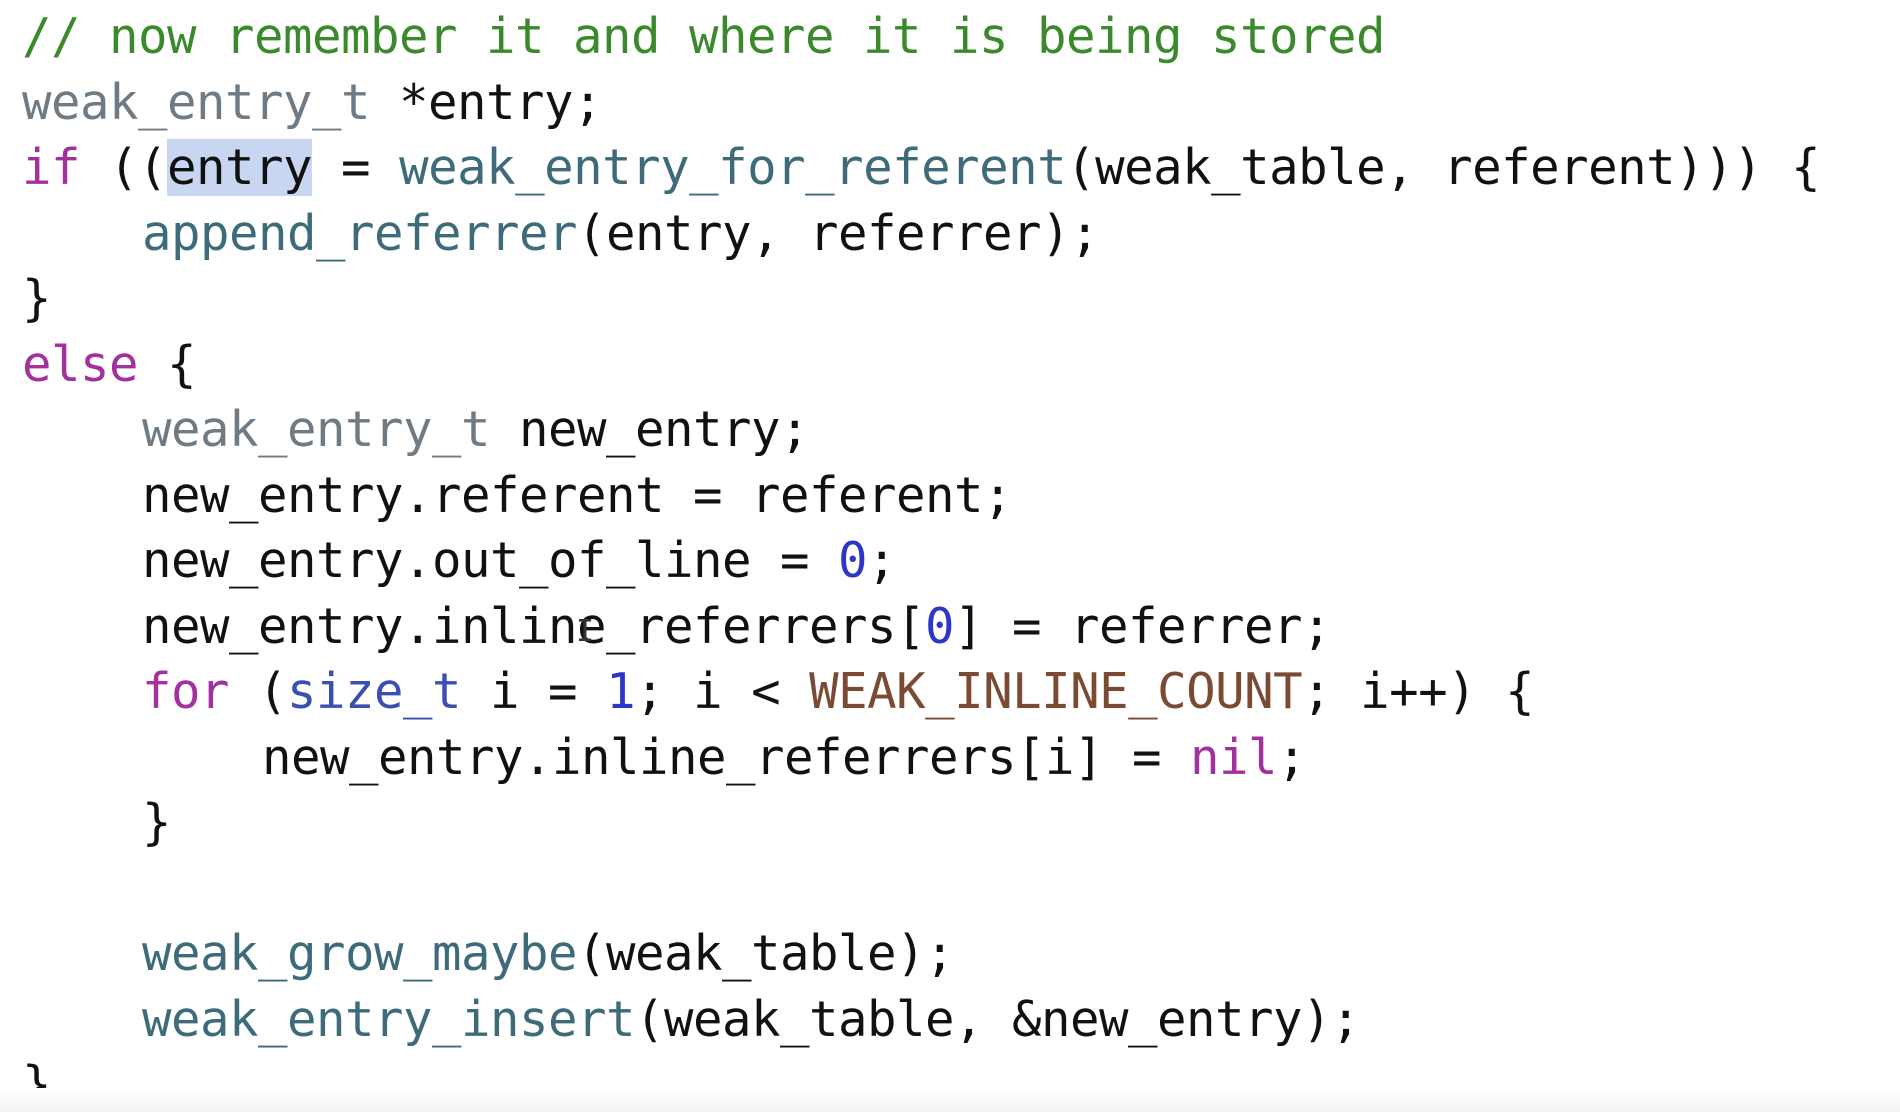  I want to click on code-text: (weak_table, &new_entry);, so click(998, 1019).